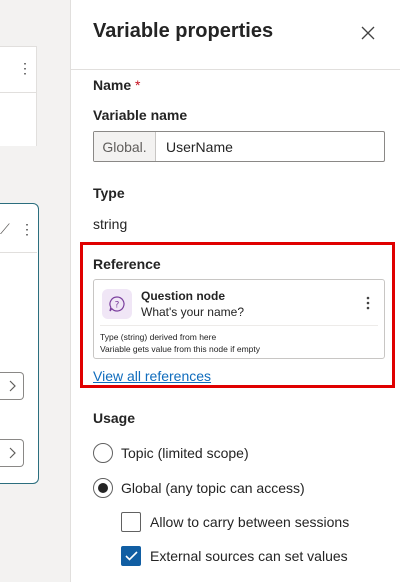 The image size is (400, 582). I want to click on name-section-label: Name *, so click(116, 85).